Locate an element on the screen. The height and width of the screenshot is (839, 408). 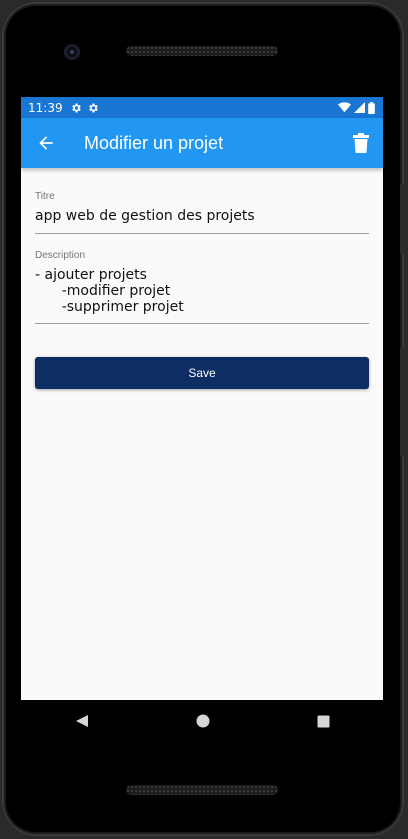
app-bar: Modifier un projet is located at coordinates (202, 143).